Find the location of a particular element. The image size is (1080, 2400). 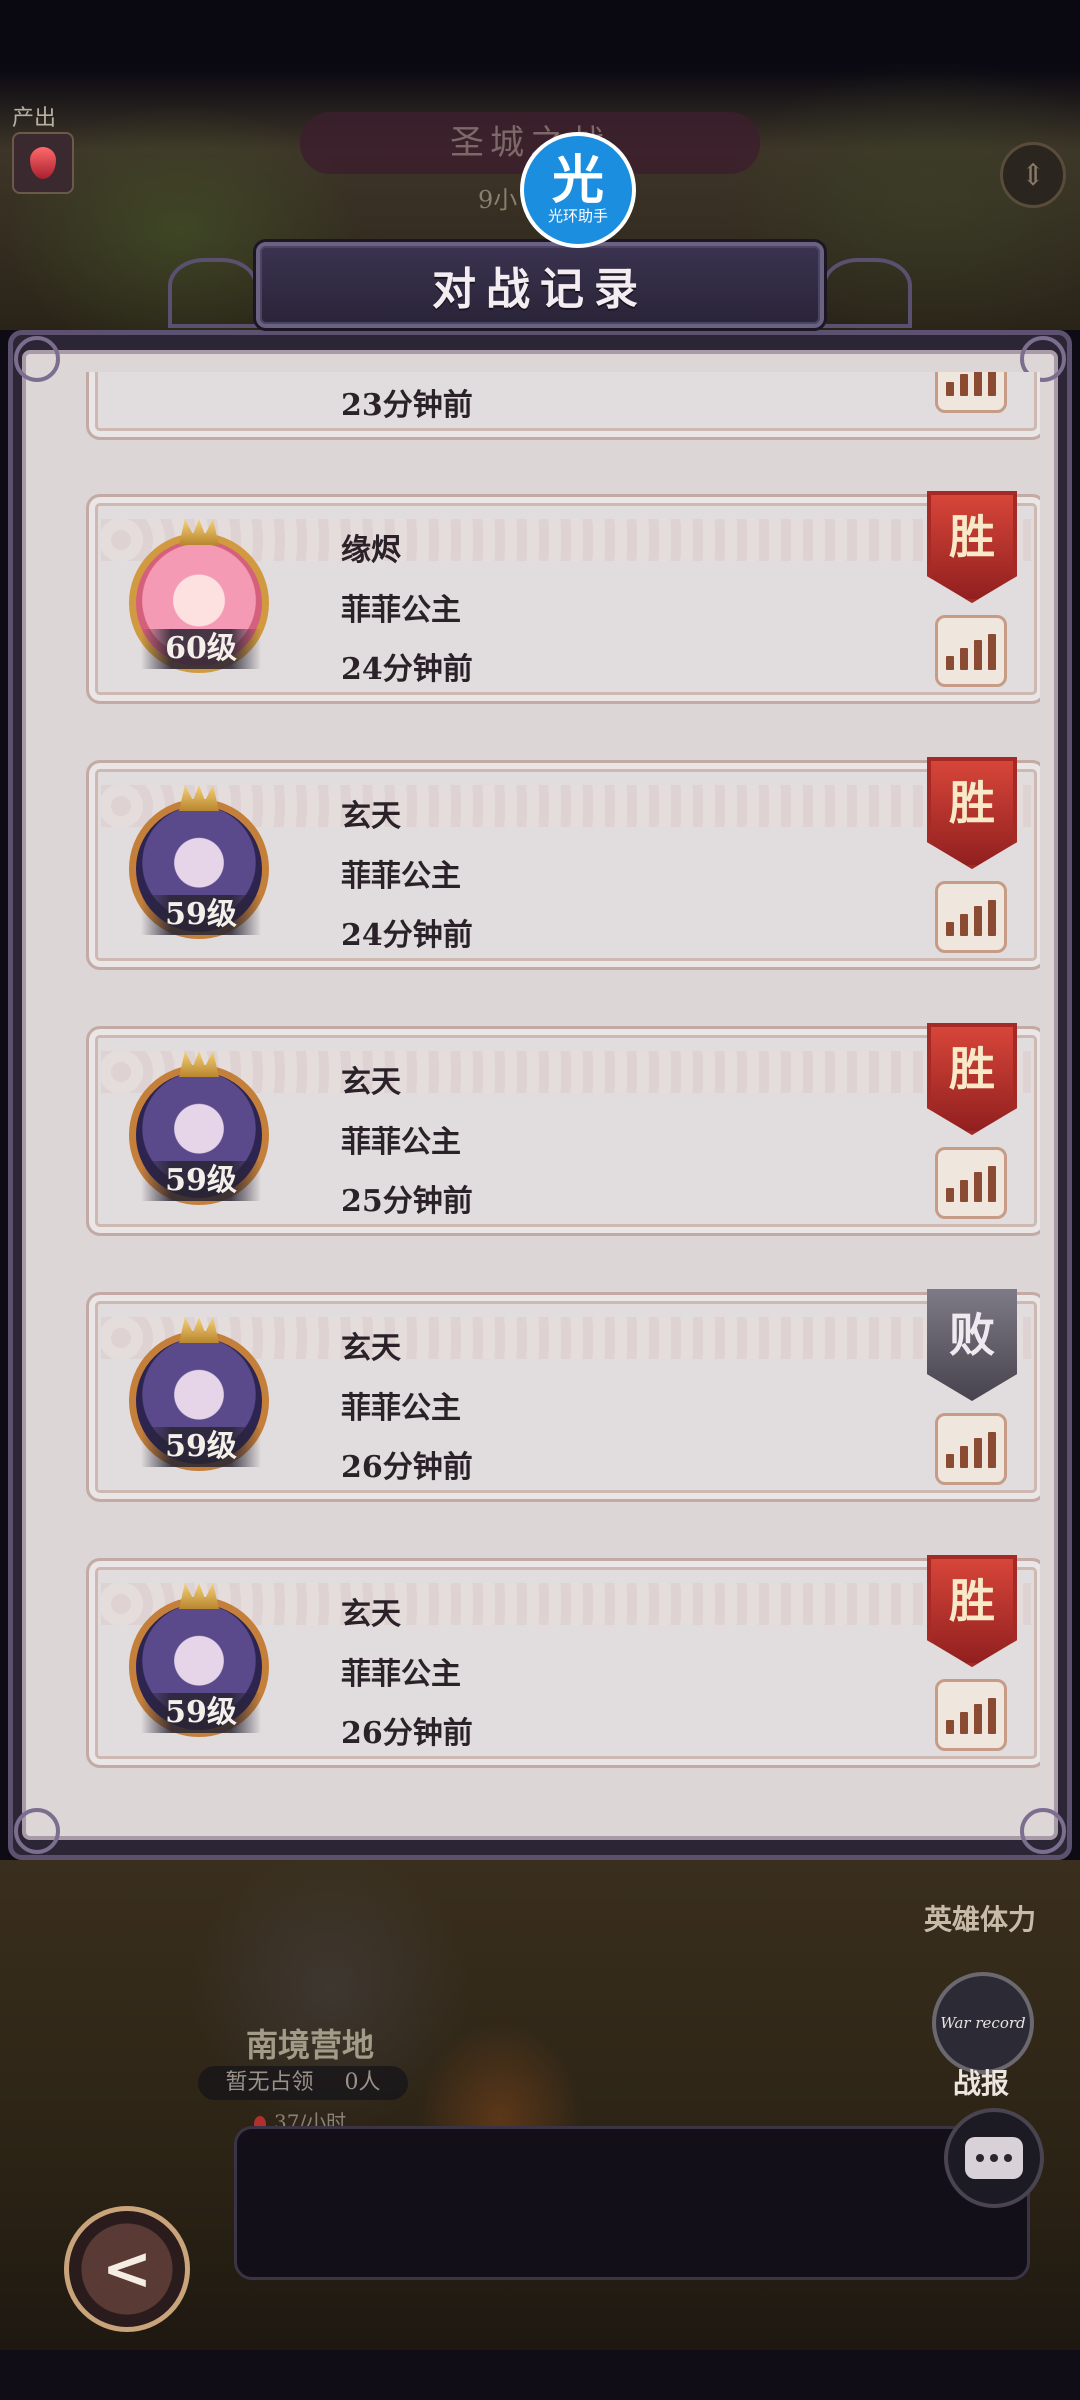

war-record-badge-text: War record is located at coordinates (983, 2023).